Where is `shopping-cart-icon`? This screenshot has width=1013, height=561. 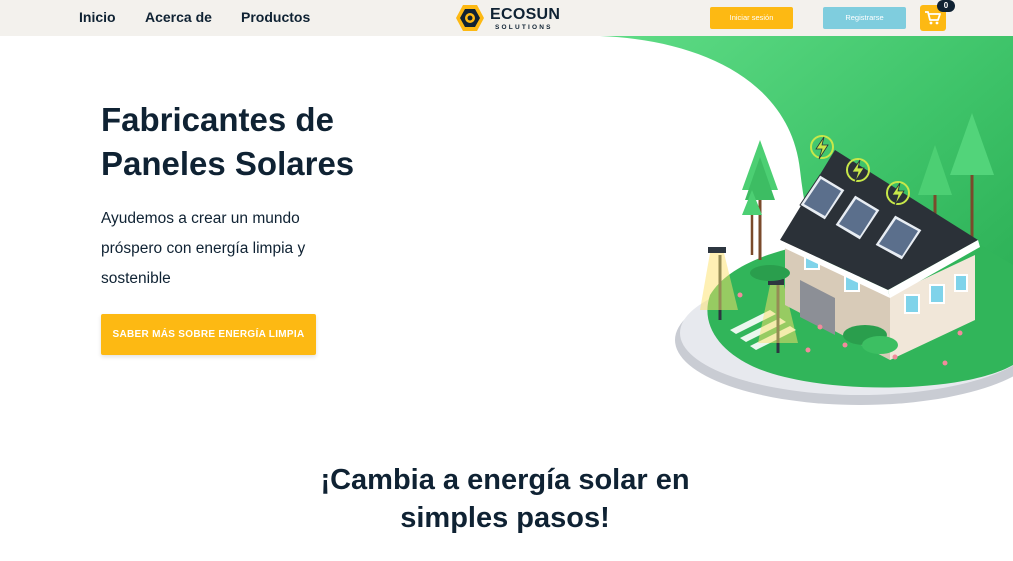
shopping-cart-icon is located at coordinates (933, 18).